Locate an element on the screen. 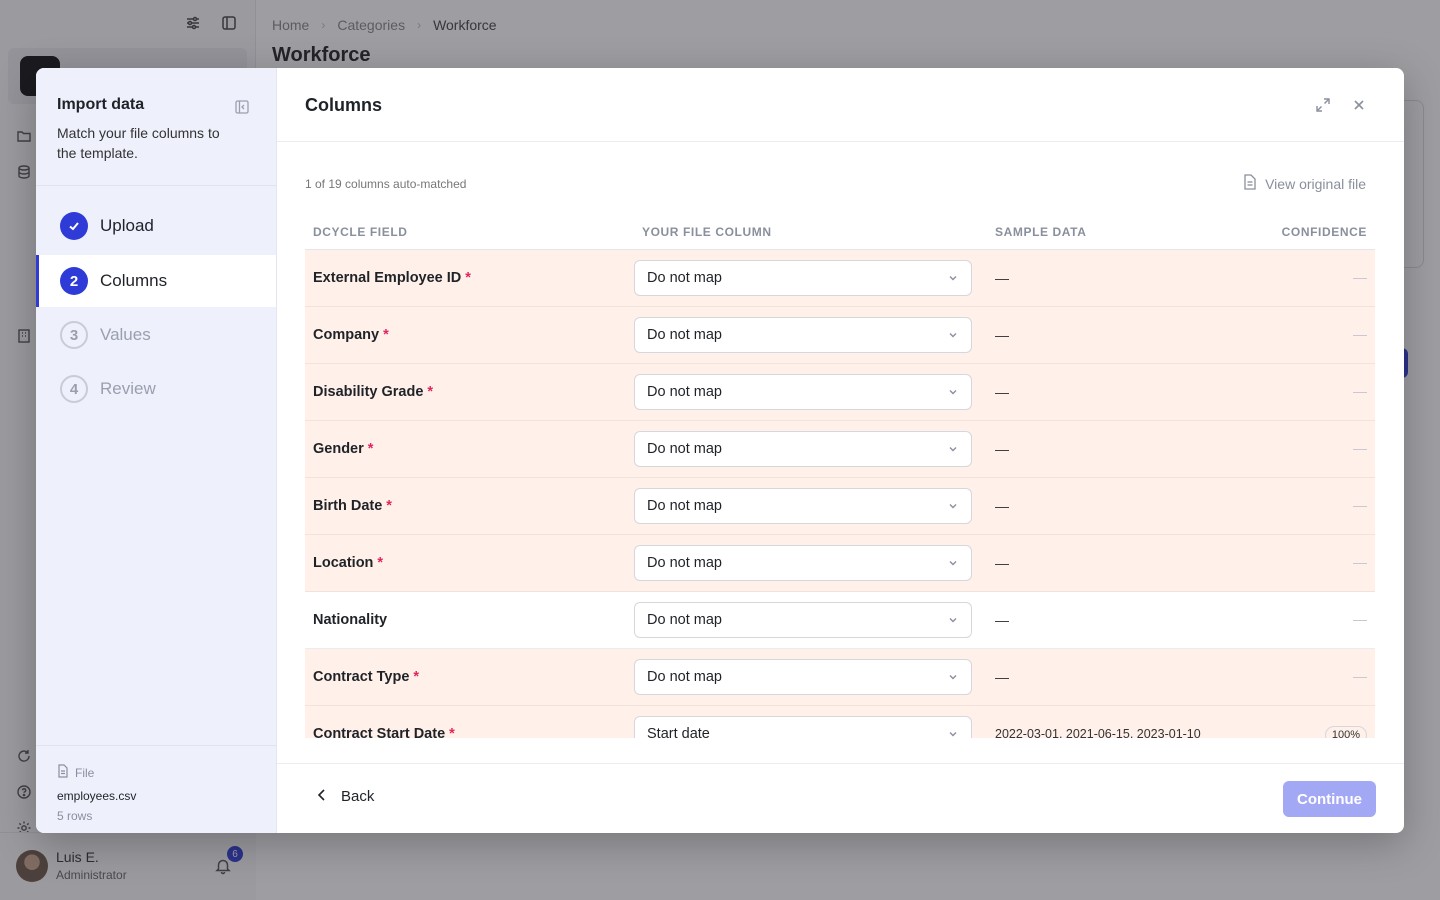  step-values: 3 Values is located at coordinates (156, 335).